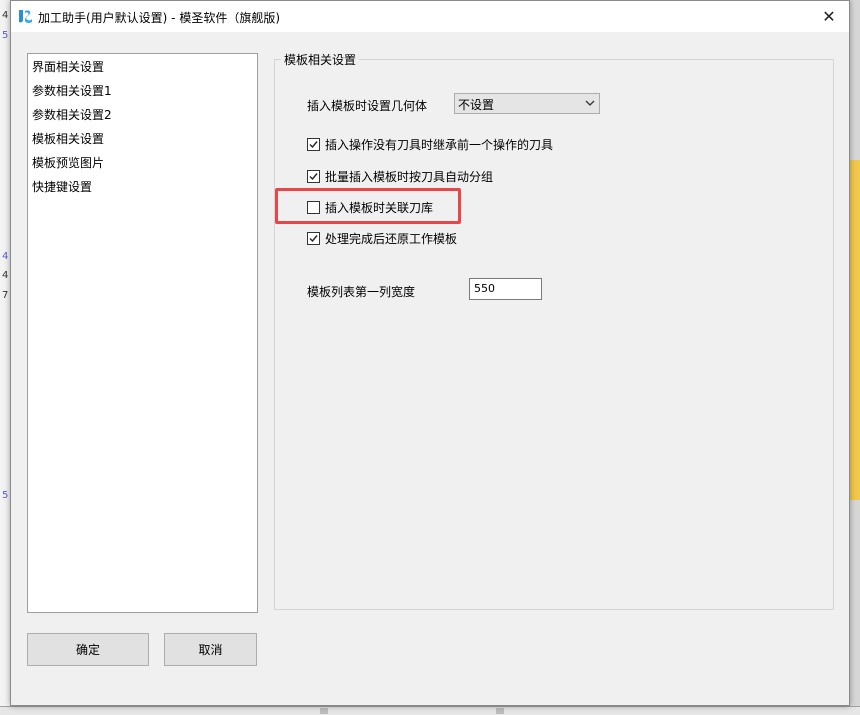  I want to click on background-window-left, so click(5, 357).